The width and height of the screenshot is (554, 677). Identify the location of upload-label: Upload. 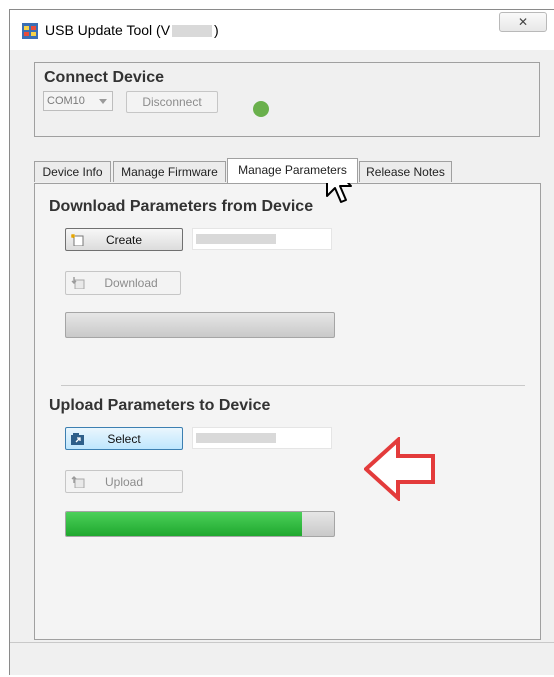
(124, 482).